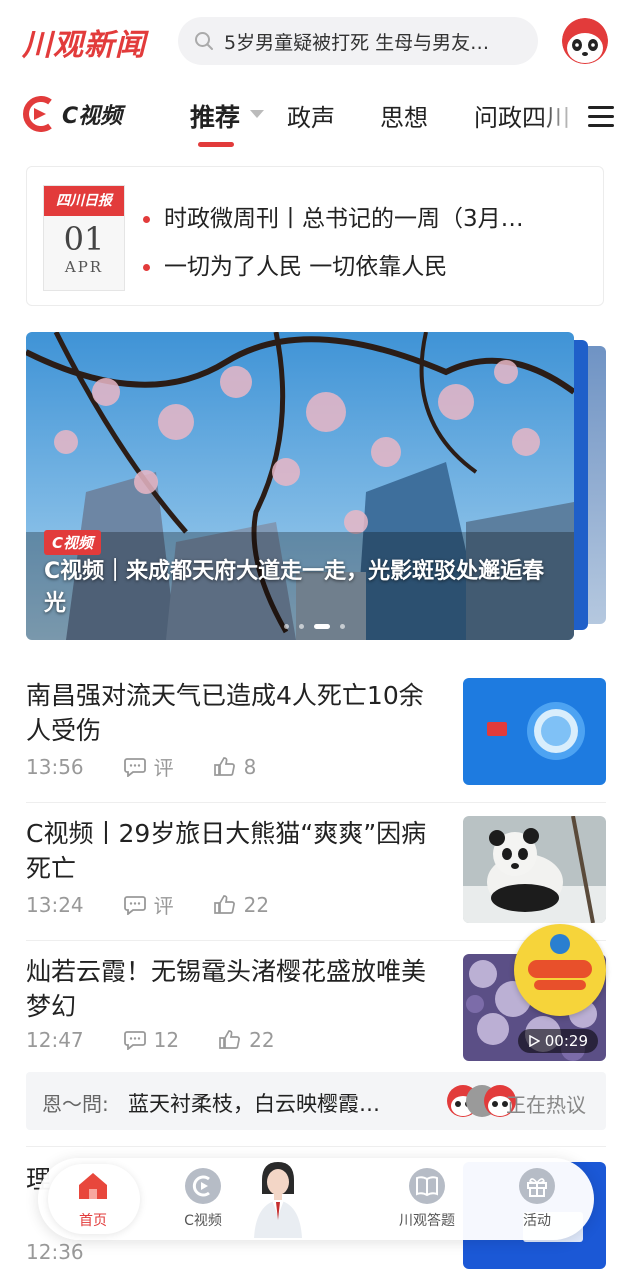 The width and height of the screenshot is (630, 1280). What do you see at coordinates (299, 588) in the screenshot?
I see `carousel-title: C视频｜来成都天府大道走一走，光影斑驳处邂逅春光` at bounding box center [299, 588].